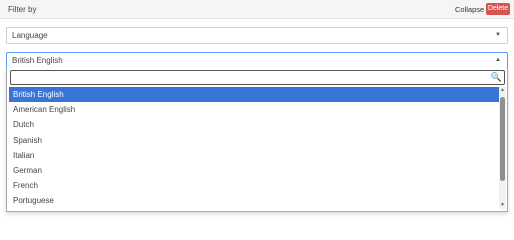  I want to click on dropdown-scrollbar: ▲ ▼, so click(502, 148).